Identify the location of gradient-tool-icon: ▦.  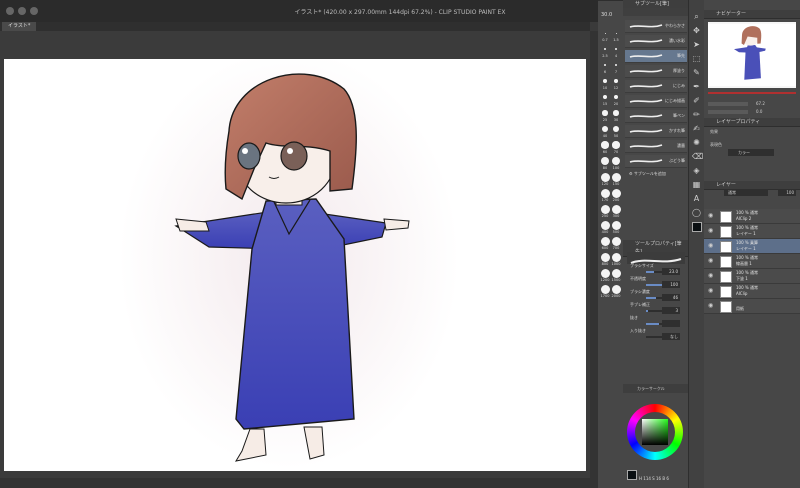
(696, 184).